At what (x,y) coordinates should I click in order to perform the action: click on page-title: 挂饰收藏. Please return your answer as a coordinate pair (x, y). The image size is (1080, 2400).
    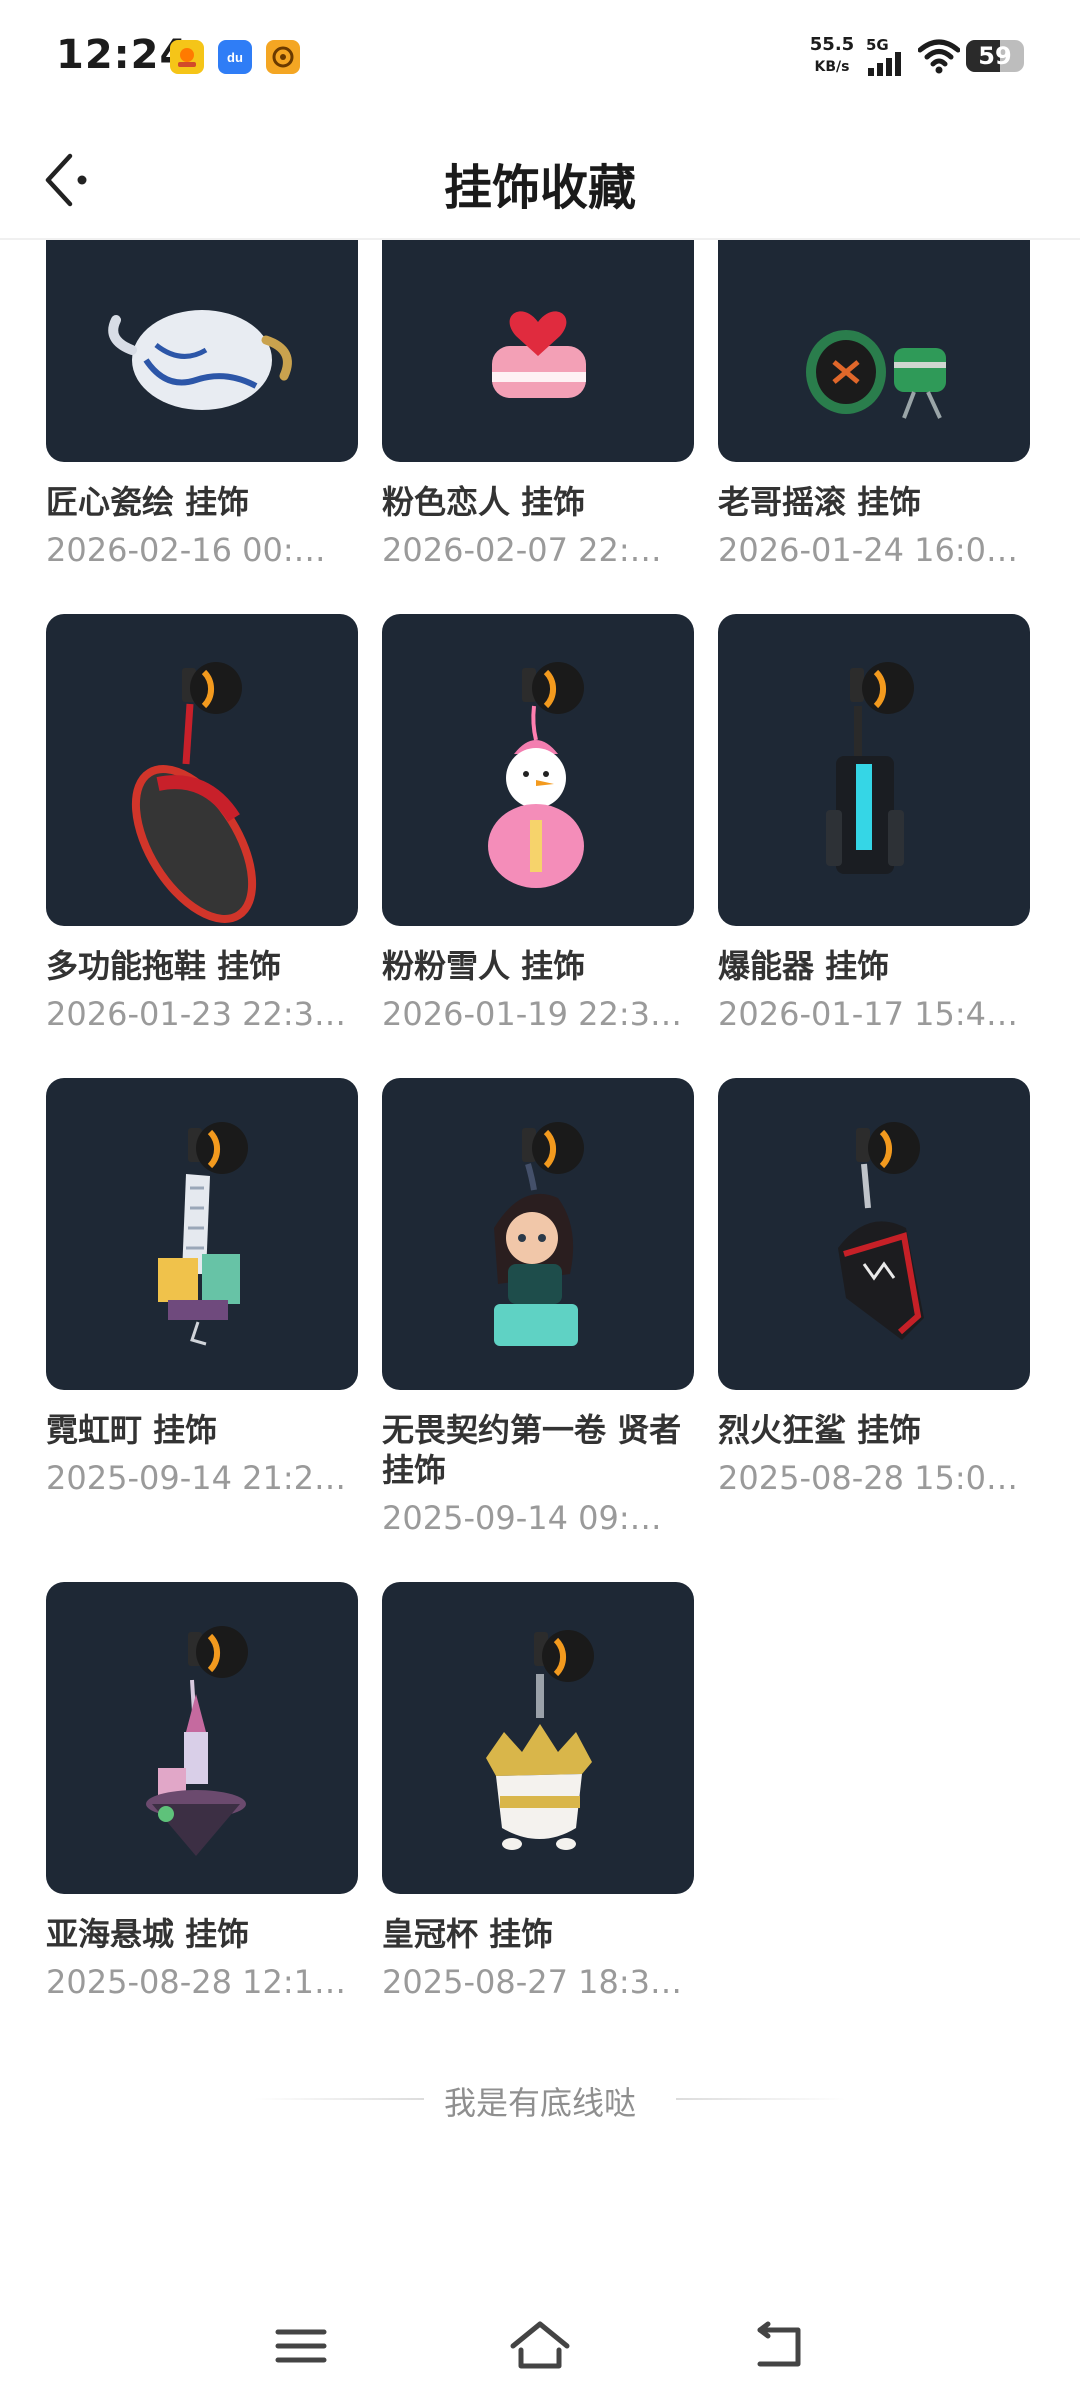
    Looking at the image, I should click on (539, 188).